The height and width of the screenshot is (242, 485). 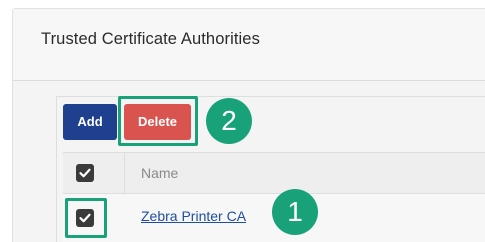 I want to click on column-header-name: Name, so click(x=159, y=173).